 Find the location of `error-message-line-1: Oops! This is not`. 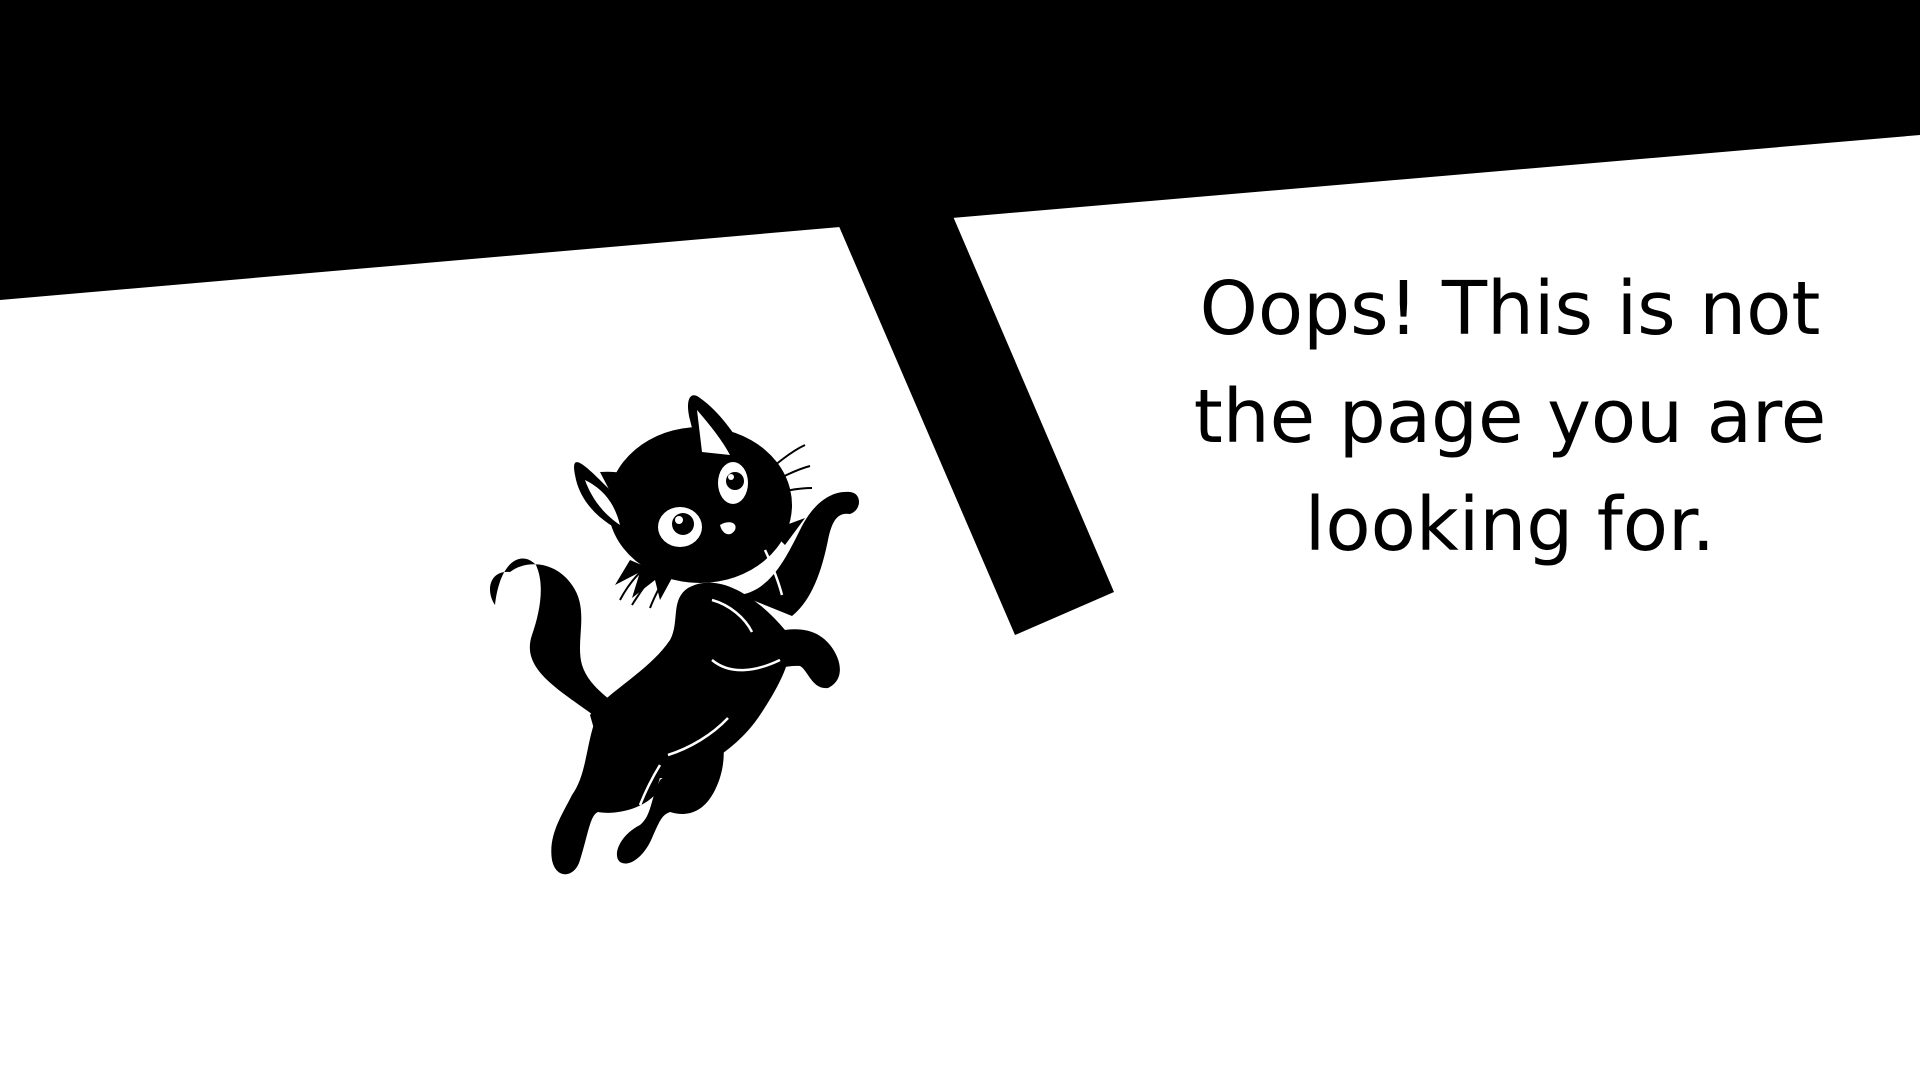

error-message-line-1: Oops! This is not is located at coordinates (1510, 309).